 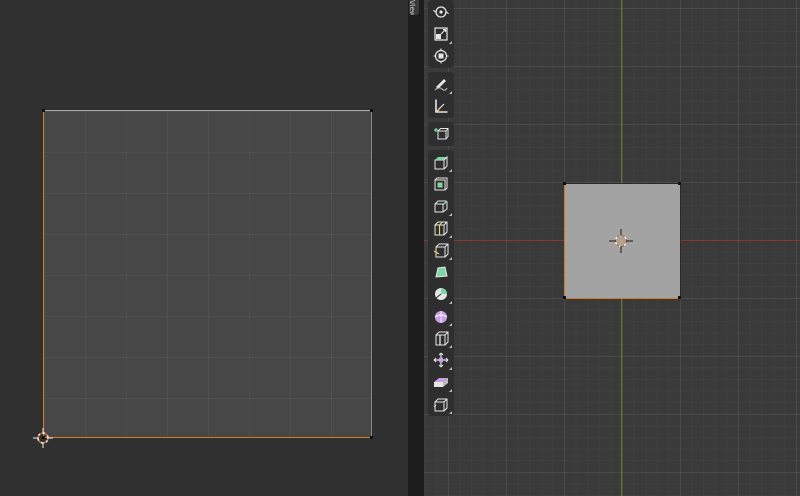 I want to click on tool-shear, so click(x=441, y=382).